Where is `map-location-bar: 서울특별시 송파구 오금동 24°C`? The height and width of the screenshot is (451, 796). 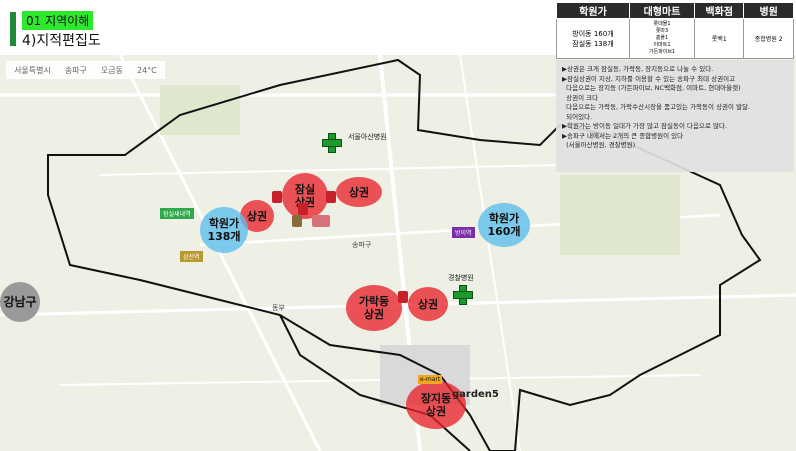
map-location-bar: 서울특별시 송파구 오금동 24°C is located at coordinates (85, 70).